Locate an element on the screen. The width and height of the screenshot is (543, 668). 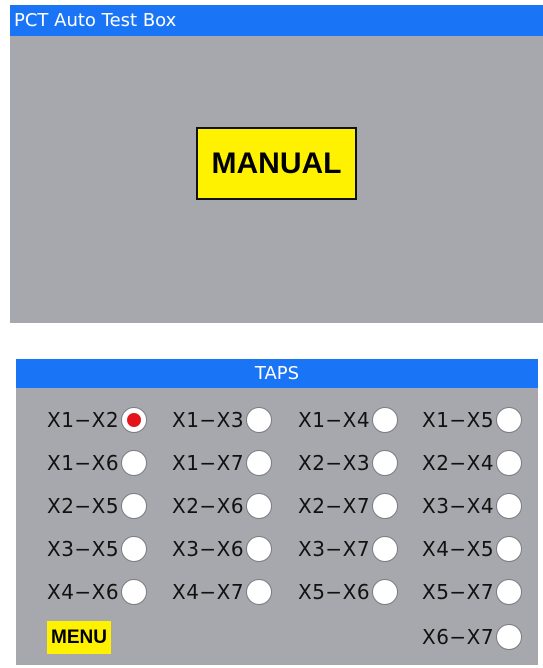
tap-label: X6−X7 is located at coordinates (458, 637).